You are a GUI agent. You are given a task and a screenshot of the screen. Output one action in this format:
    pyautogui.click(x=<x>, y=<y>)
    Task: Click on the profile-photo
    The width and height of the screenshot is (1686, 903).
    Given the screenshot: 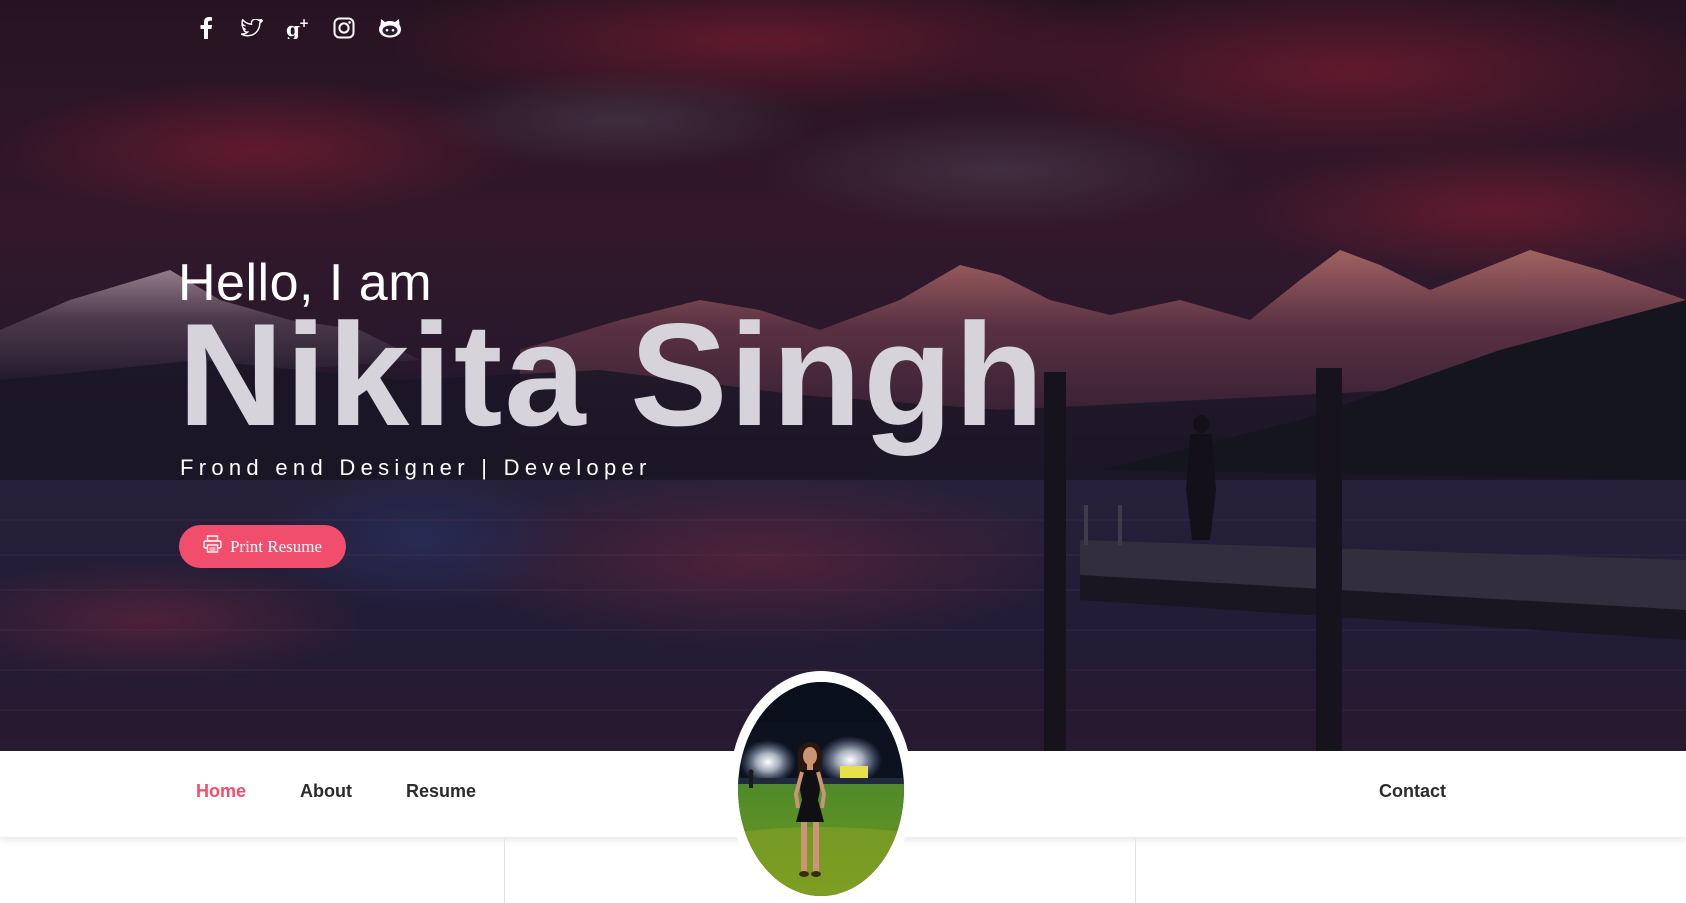 What is the action you would take?
    pyautogui.click(x=821, y=789)
    